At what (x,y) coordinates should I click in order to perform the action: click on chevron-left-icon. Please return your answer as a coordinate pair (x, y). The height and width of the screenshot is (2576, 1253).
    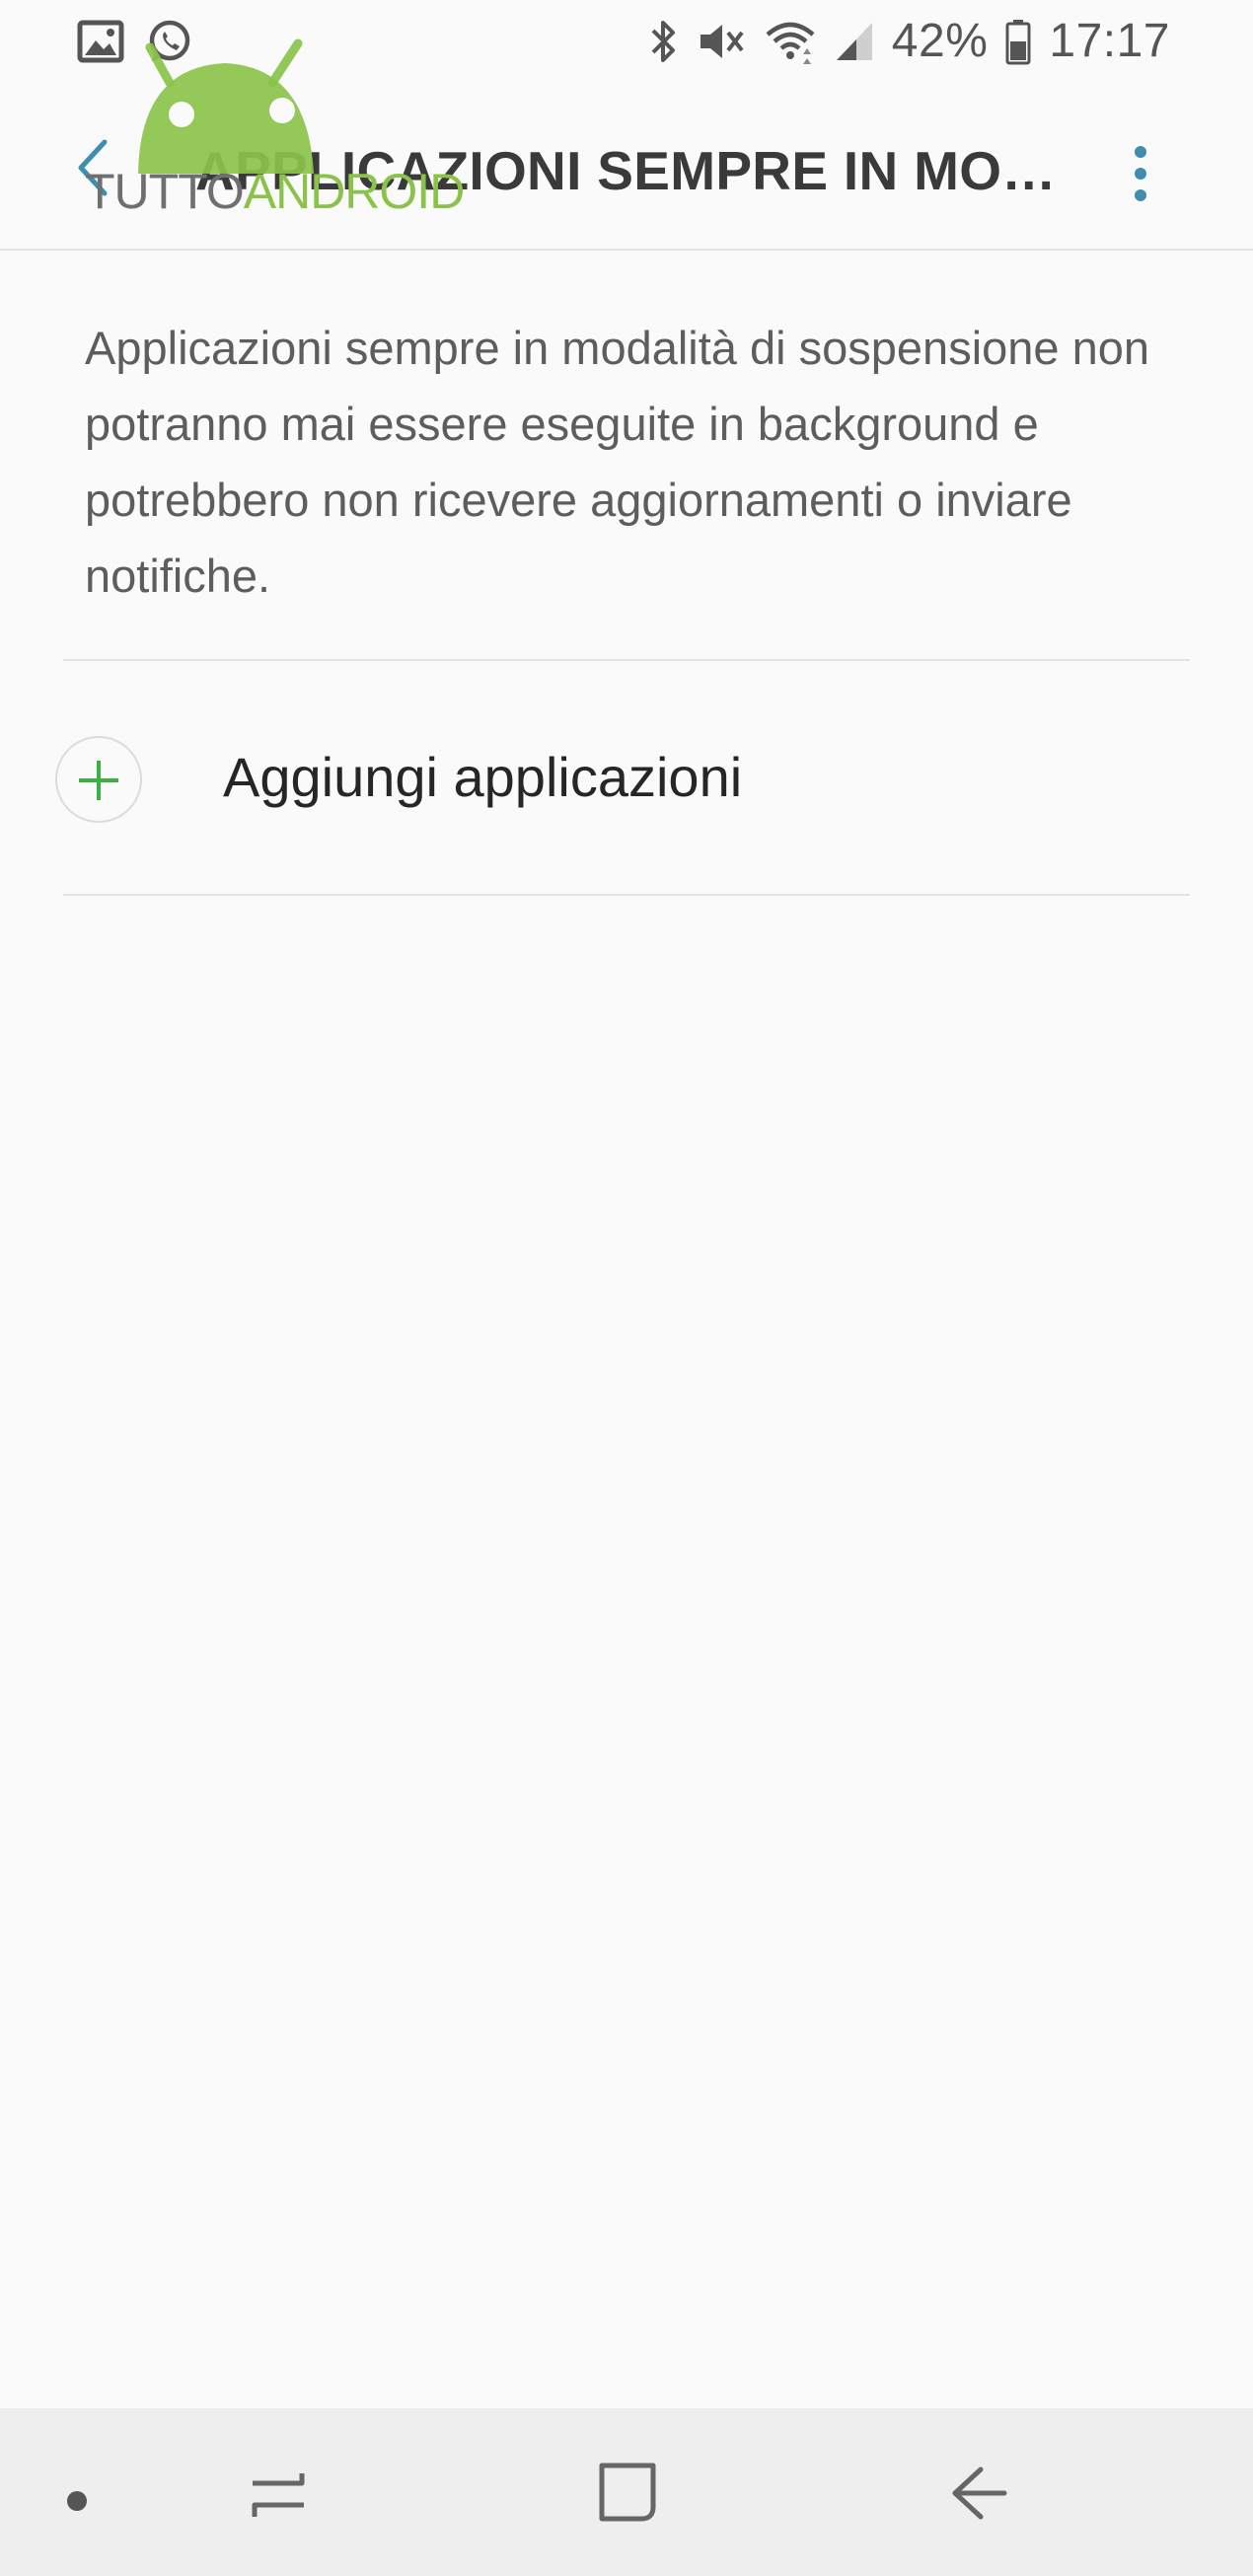
    Looking at the image, I should click on (98, 174).